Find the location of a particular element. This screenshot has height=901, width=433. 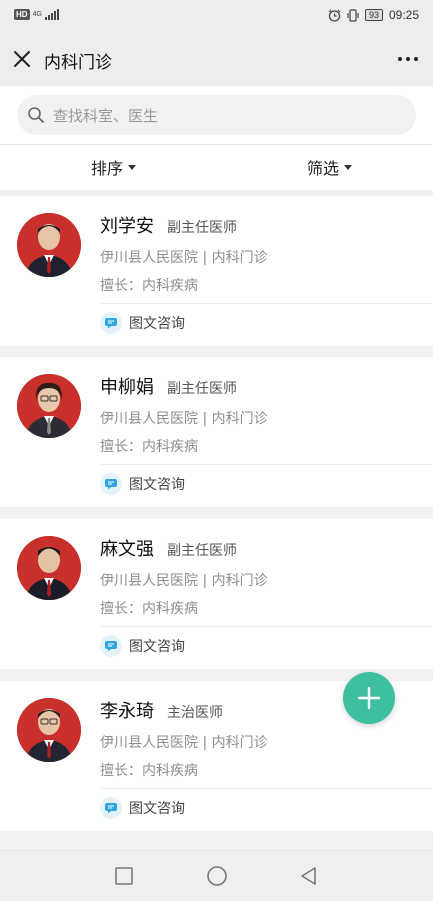

status-right: 93 09:25 is located at coordinates (373, 15).